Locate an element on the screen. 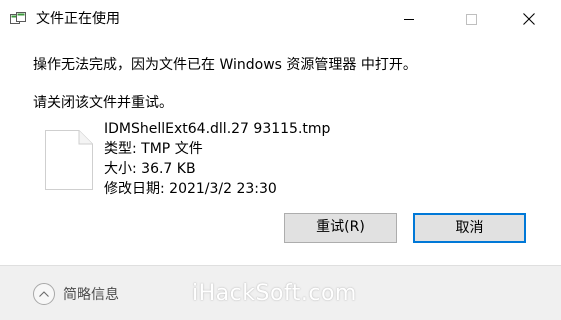 The height and width of the screenshot is (320, 561). close-button is located at coordinates (529, 19).